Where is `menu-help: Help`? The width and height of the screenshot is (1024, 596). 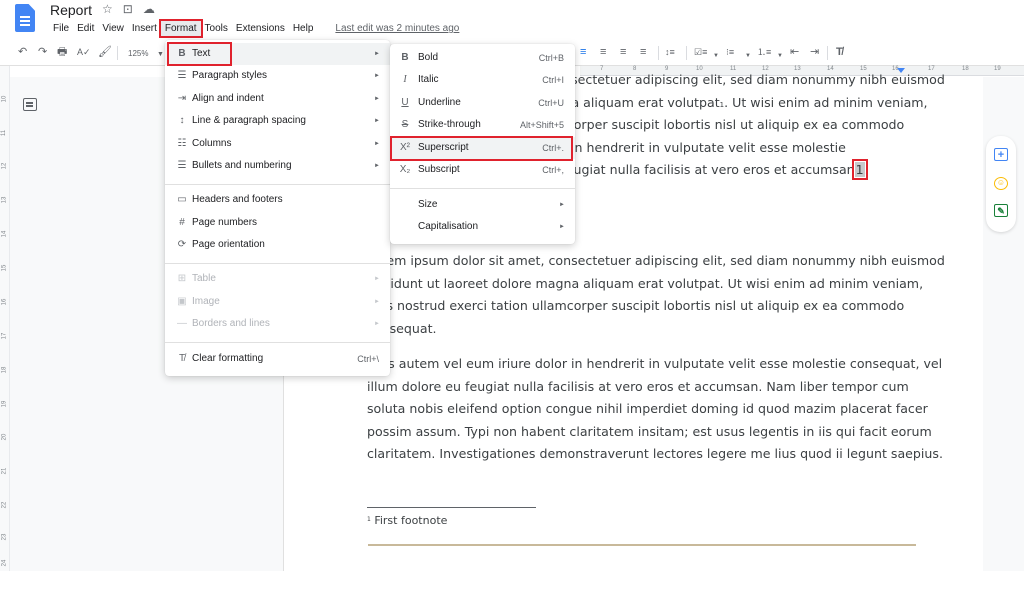 menu-help: Help is located at coordinates (303, 28).